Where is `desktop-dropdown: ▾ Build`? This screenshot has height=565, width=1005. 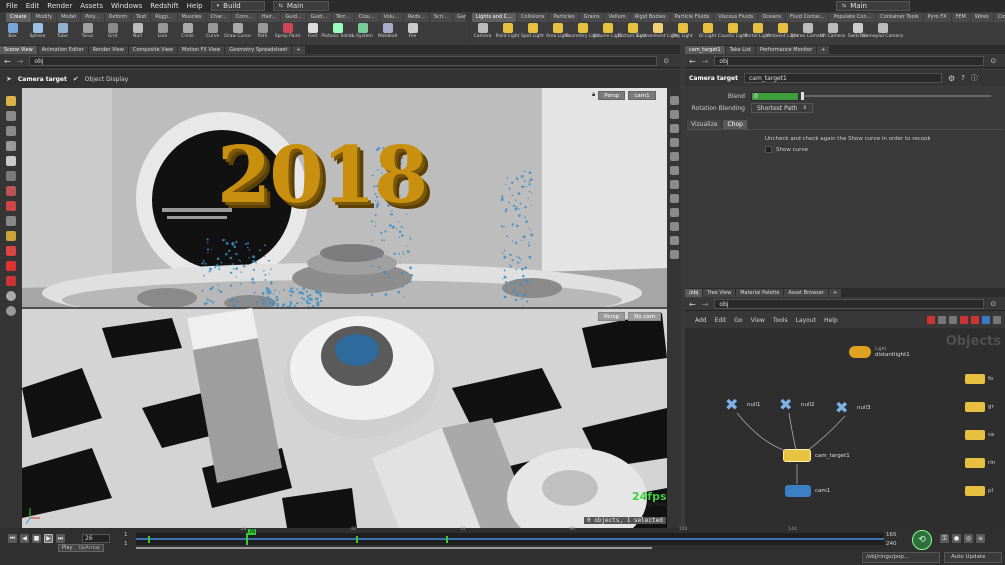 desktop-dropdown: ▾ Build is located at coordinates (237, 6).